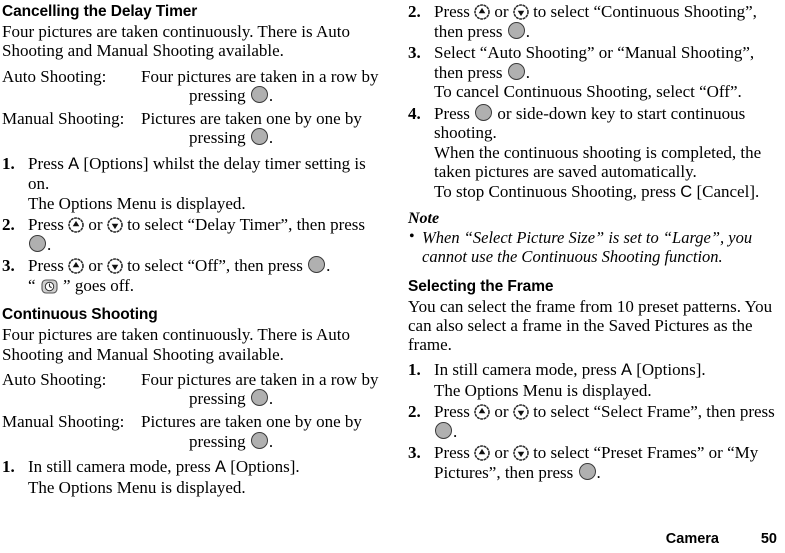  Describe the element at coordinates (424, 218) in the screenshot. I see `note-heading: Note` at that location.